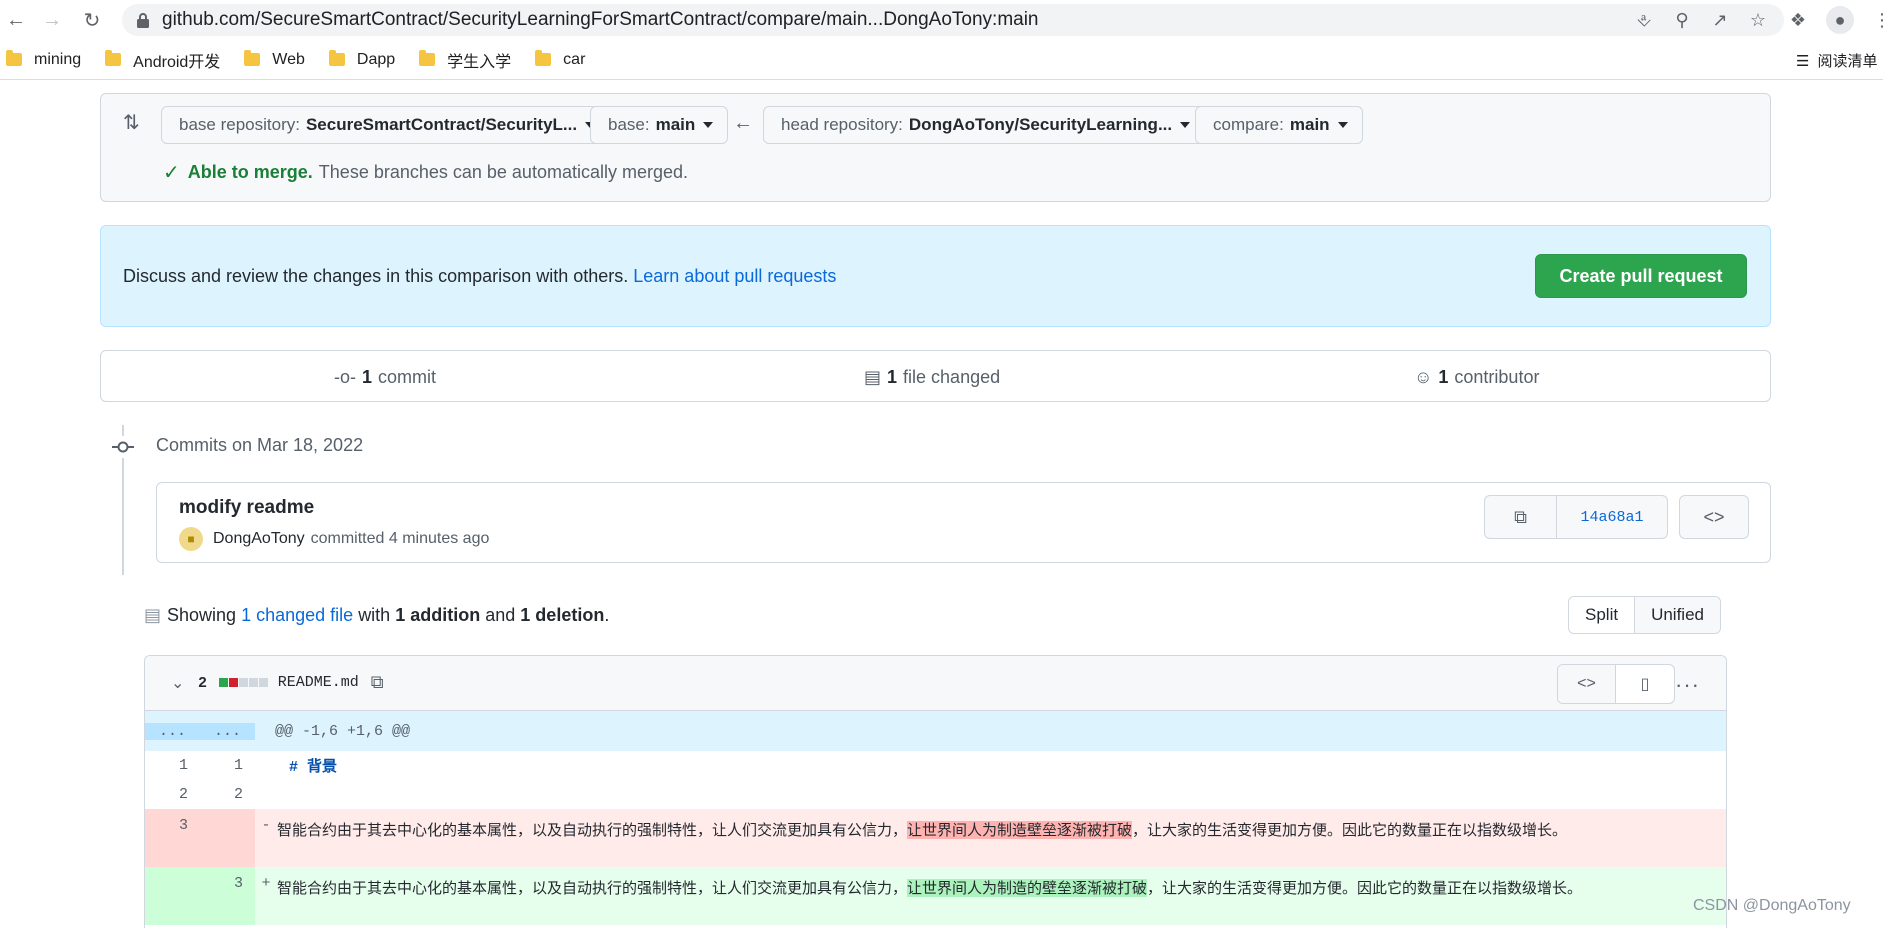 The image size is (1883, 928). Describe the element at coordinates (260, 445) in the screenshot. I see `commits-date-header: Commits on Mar 18, 2022` at that location.